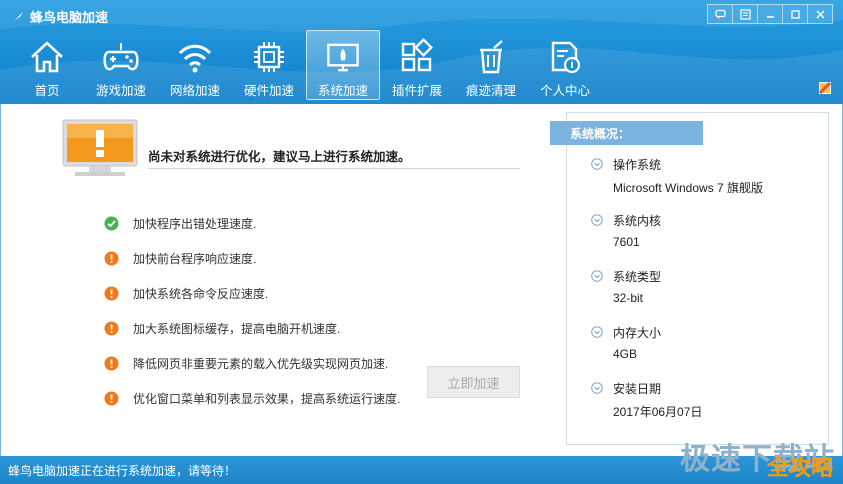  Describe the element at coordinates (566, 57) in the screenshot. I see `user-doc-icon` at that location.